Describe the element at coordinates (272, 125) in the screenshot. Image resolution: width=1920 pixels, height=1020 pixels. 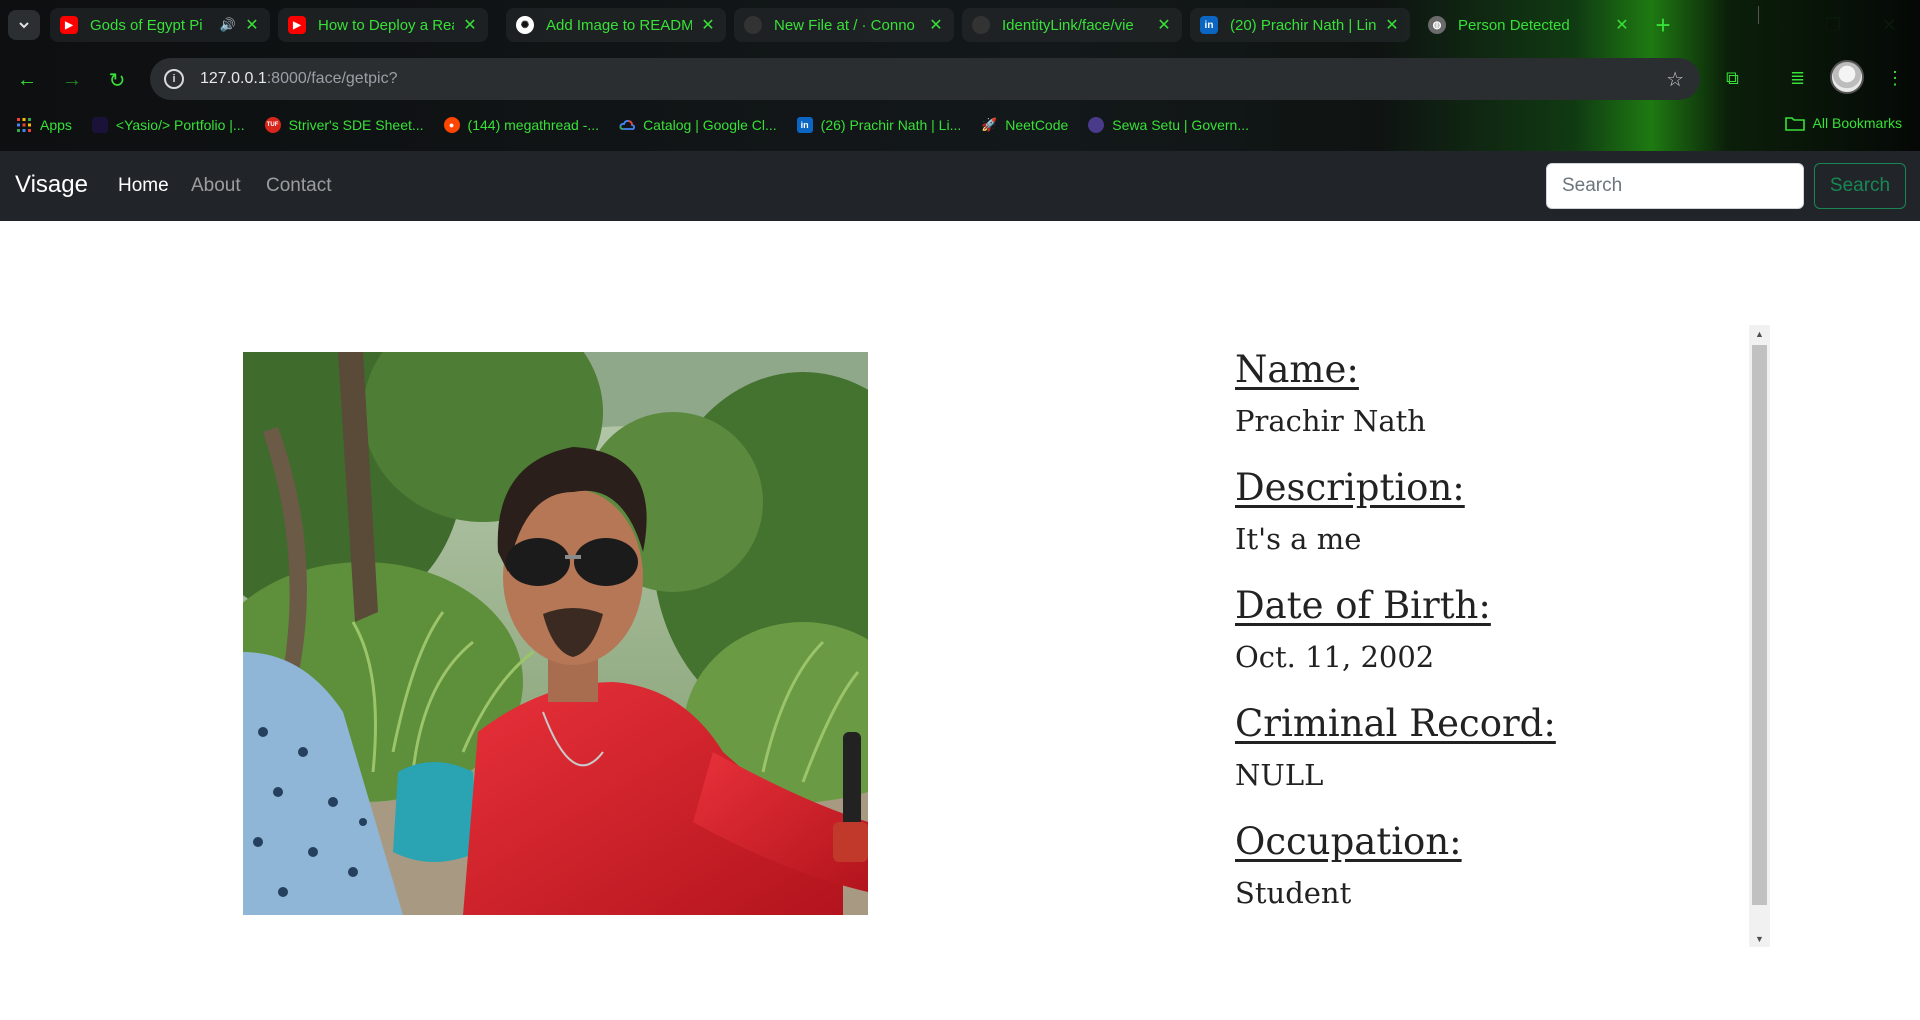
I see `tuf-icon: TUF` at that location.